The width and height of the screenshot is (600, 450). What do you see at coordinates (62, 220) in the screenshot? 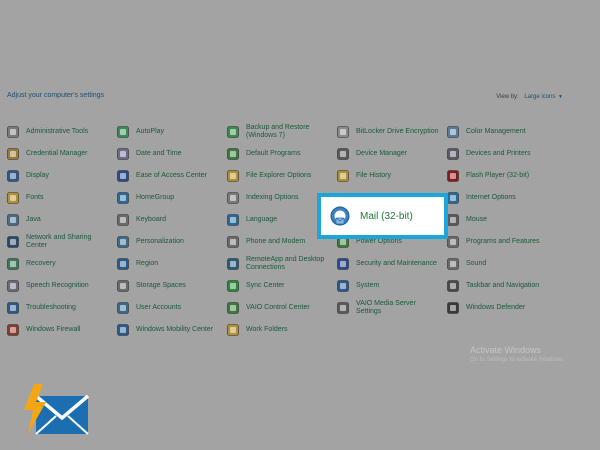
I see `cp-item-java: Java` at bounding box center [62, 220].